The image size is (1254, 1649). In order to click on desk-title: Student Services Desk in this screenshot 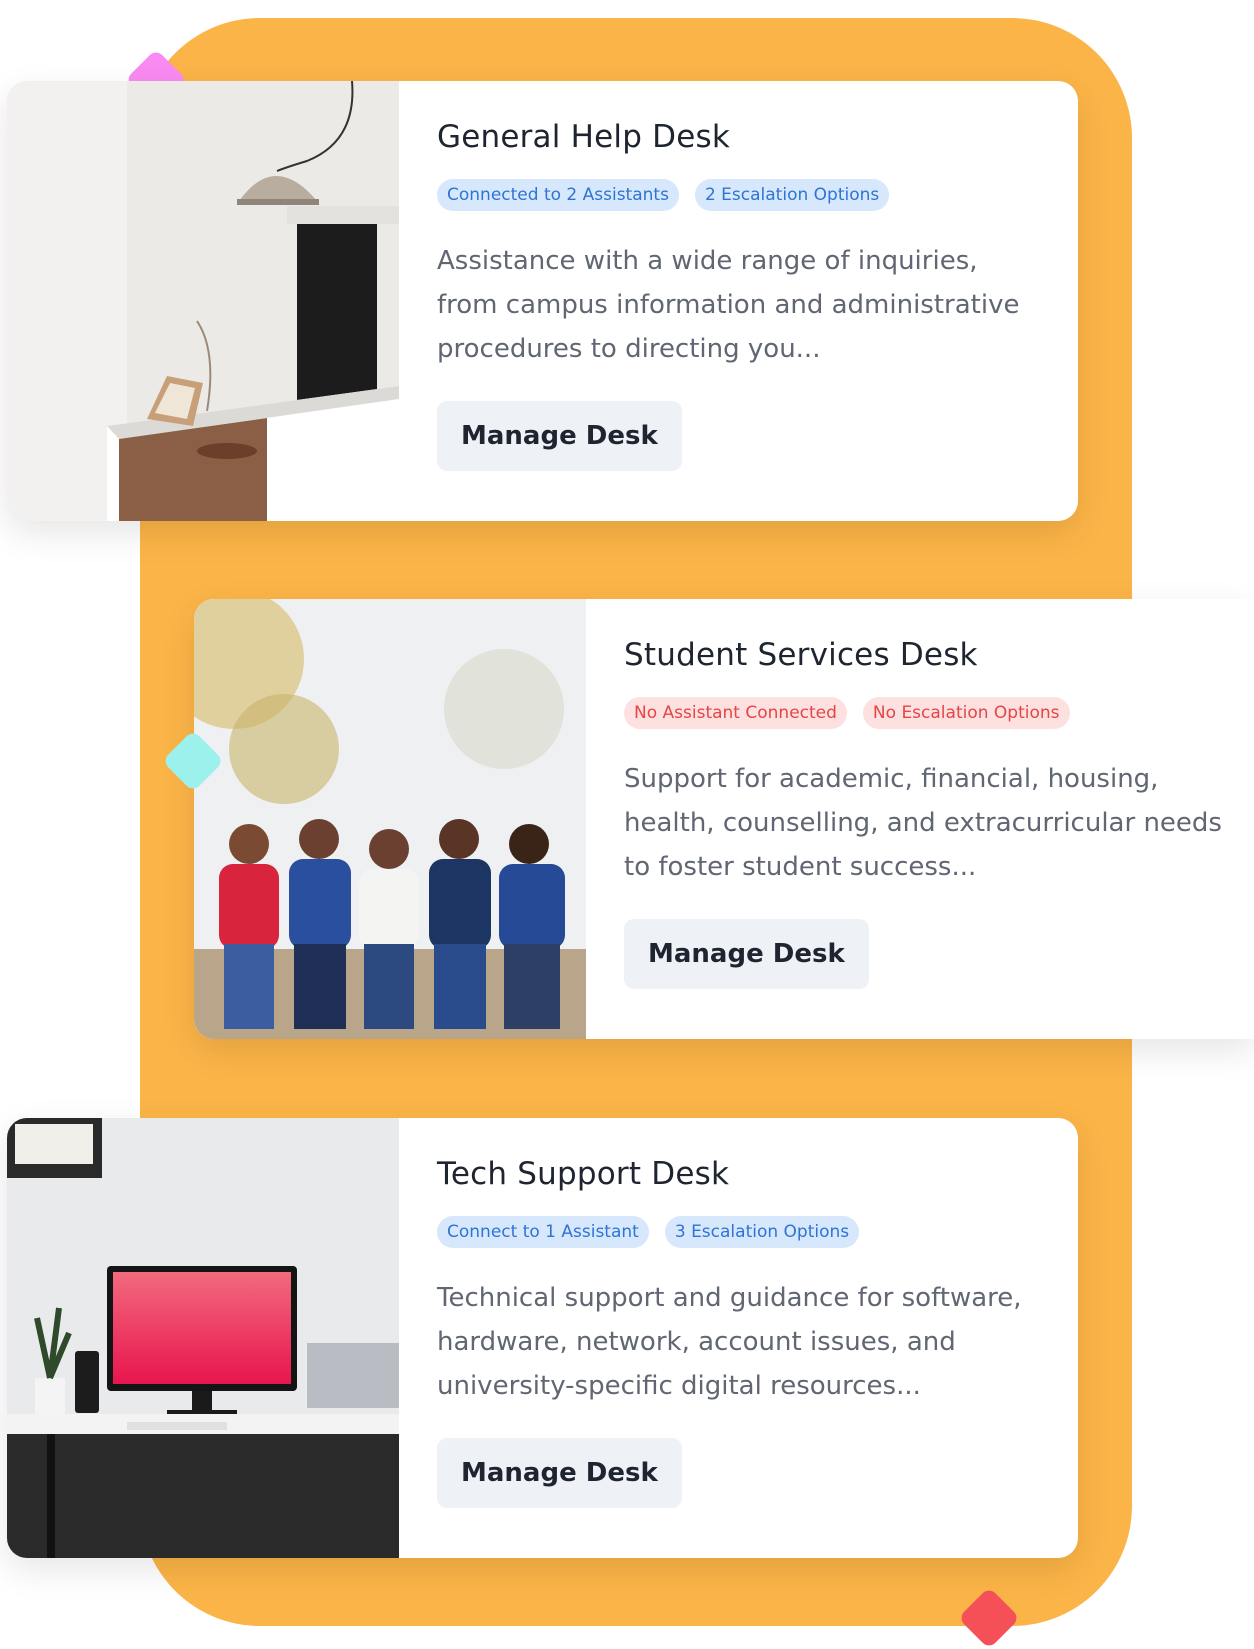, I will do `click(801, 655)`.